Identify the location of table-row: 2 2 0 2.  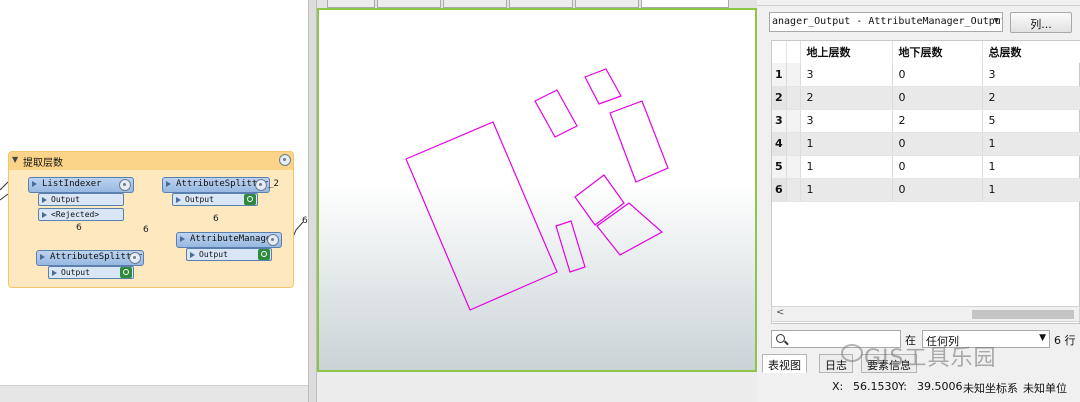
(926, 98).